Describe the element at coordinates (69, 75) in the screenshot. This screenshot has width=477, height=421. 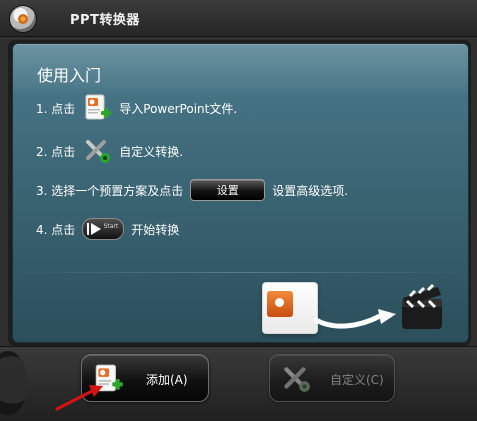
I see `panel-title: 使用入门` at that location.